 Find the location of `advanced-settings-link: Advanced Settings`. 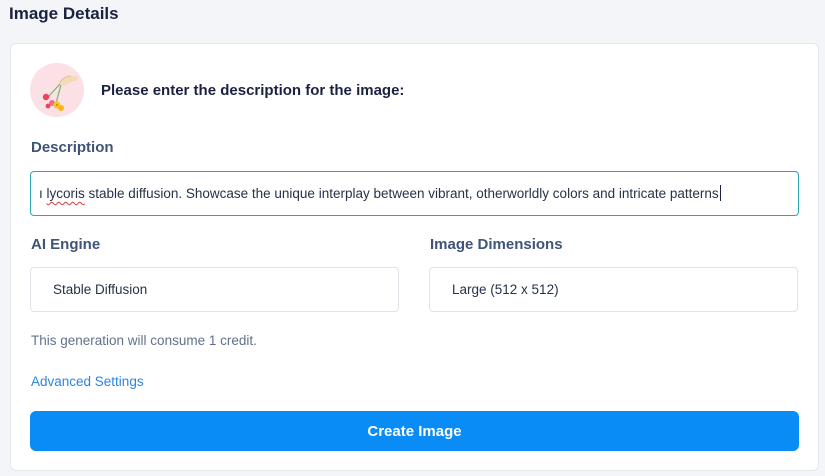

advanced-settings-link: Advanced Settings is located at coordinates (87, 381).